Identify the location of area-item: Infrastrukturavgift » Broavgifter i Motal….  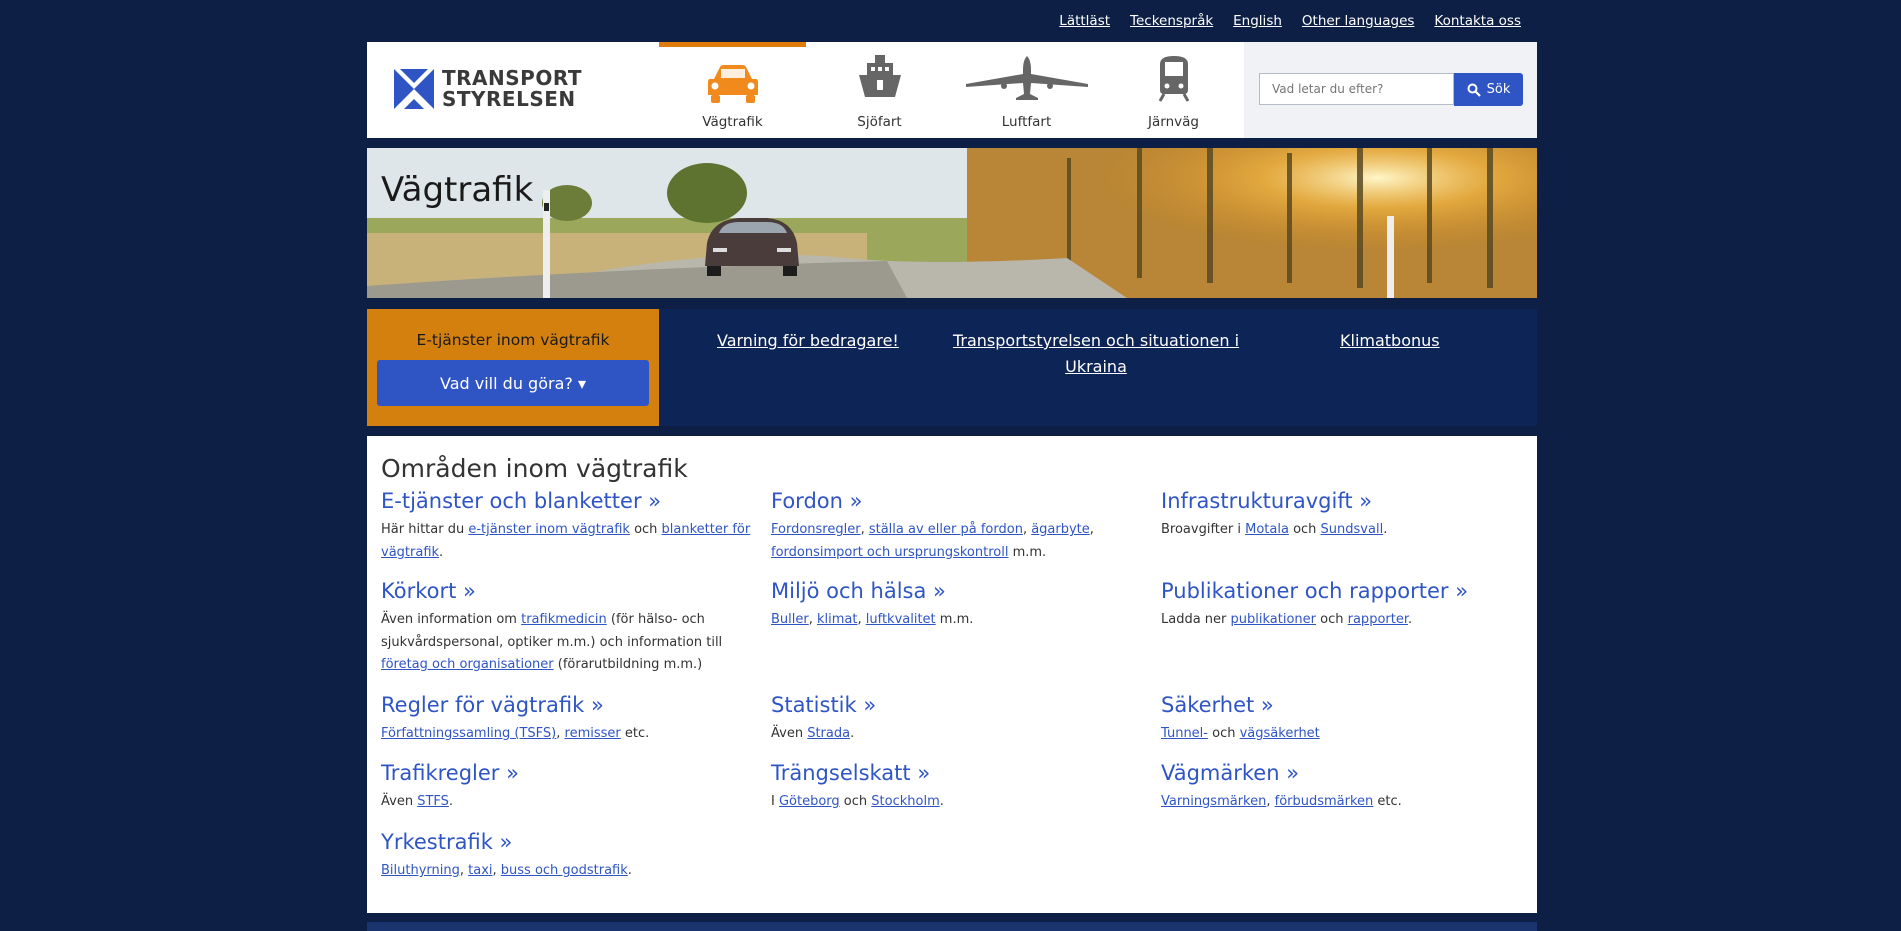
(1346, 515).